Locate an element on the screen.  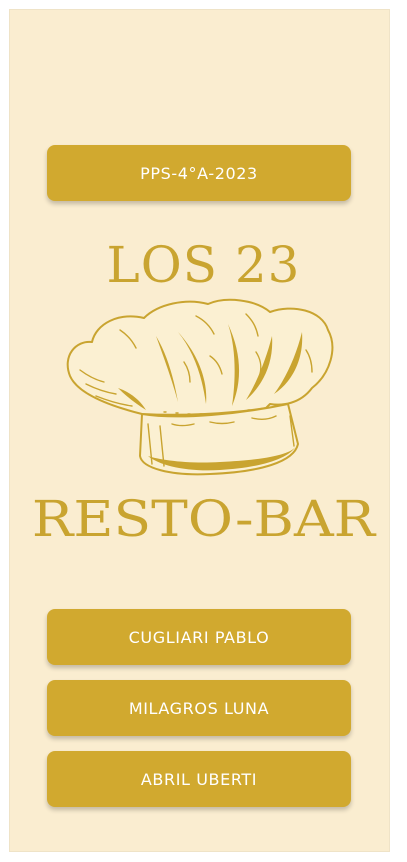
brand-title-bottom: RESTO-BAR is located at coordinates (203, 519).